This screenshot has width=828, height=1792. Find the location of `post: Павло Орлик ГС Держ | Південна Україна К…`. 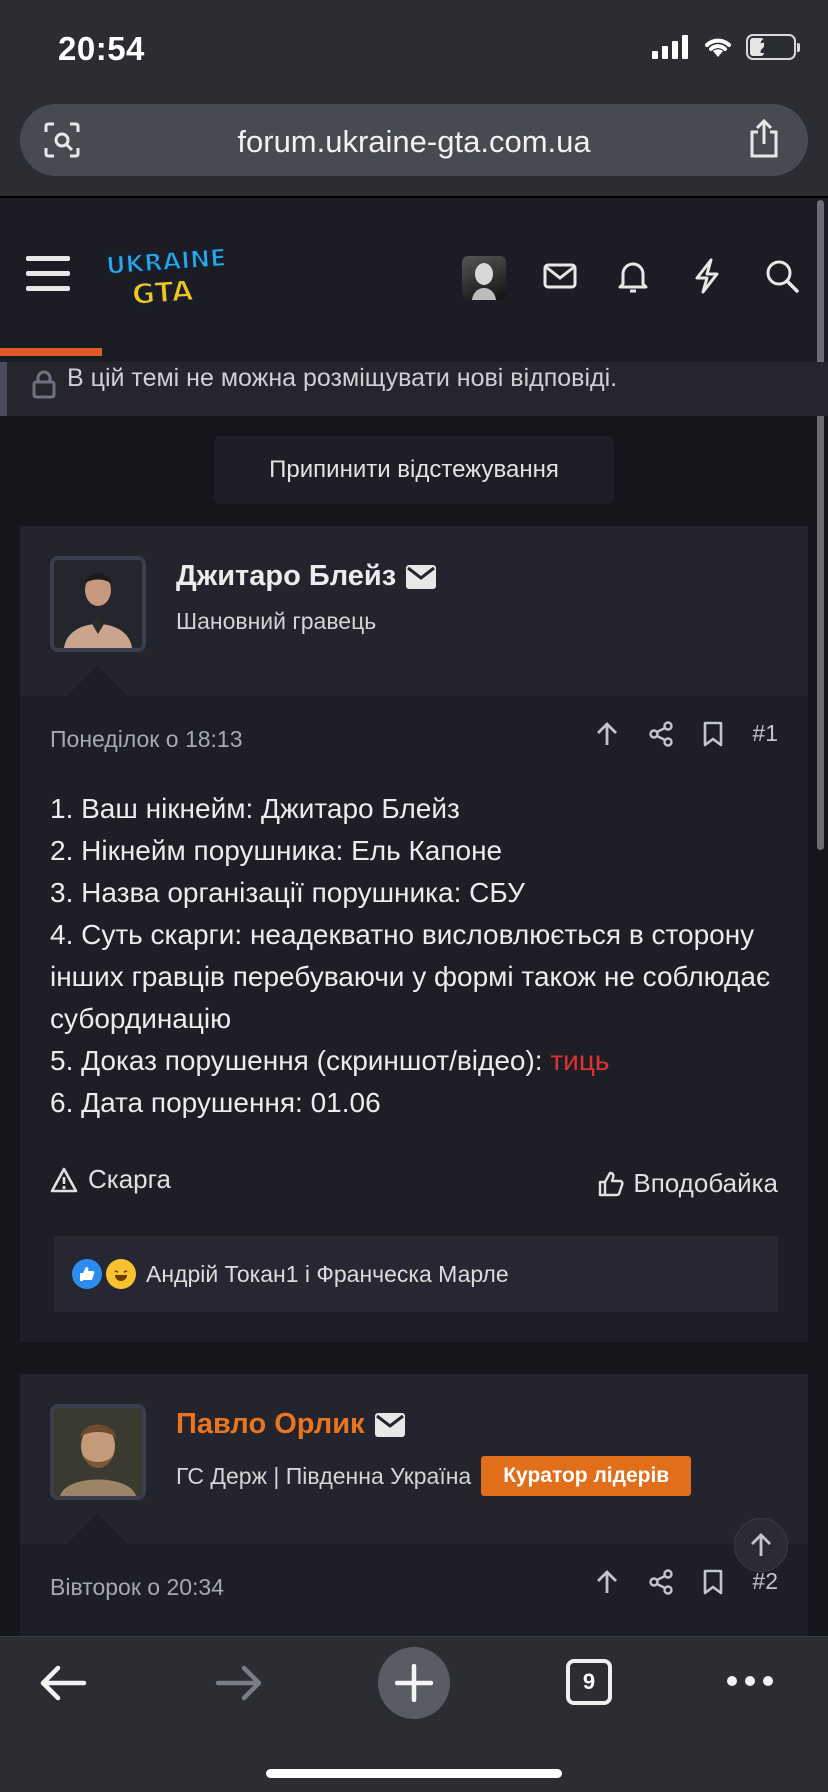

post: Павло Орлик ГС Держ | Південна Україна К… is located at coordinates (414, 1505).